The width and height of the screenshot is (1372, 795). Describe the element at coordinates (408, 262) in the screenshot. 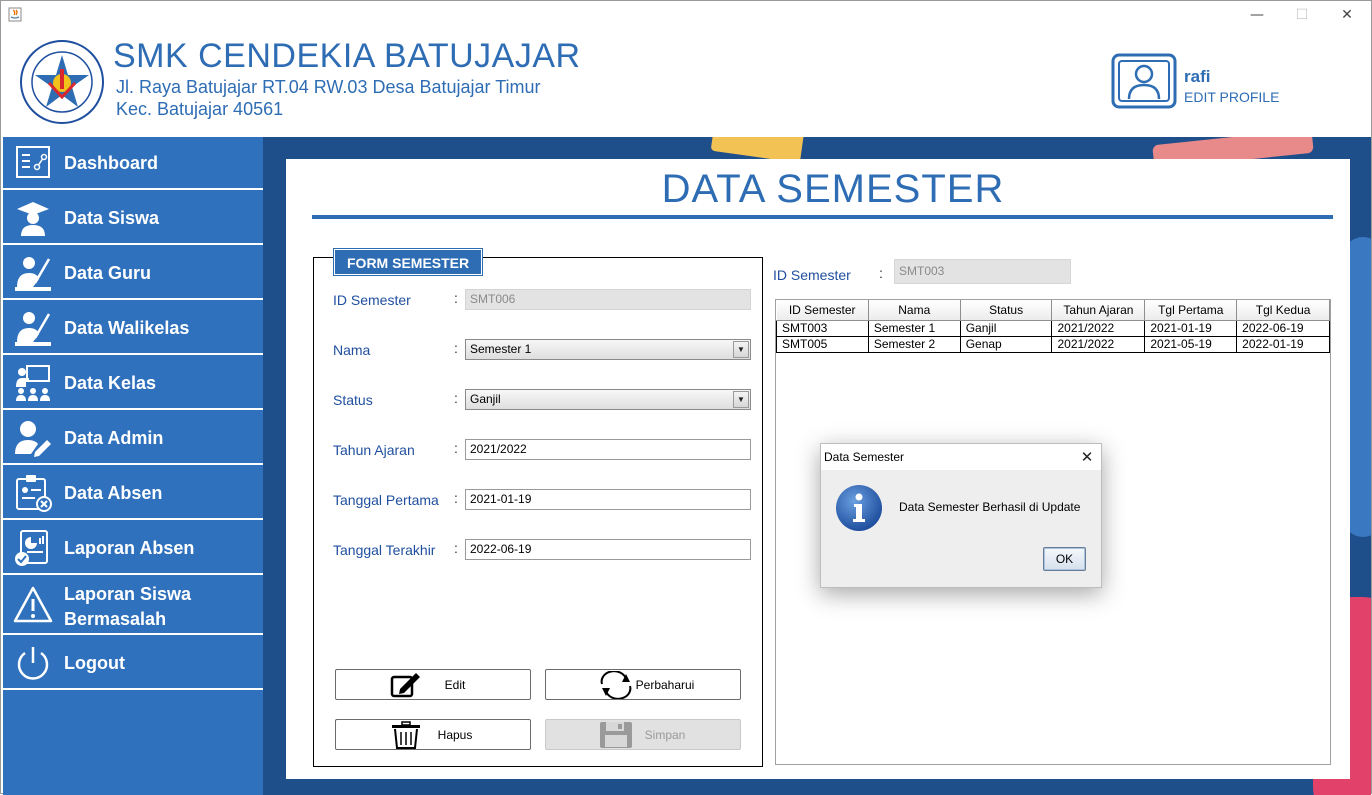

I see `form-legend: FORM SEMESTER` at that location.